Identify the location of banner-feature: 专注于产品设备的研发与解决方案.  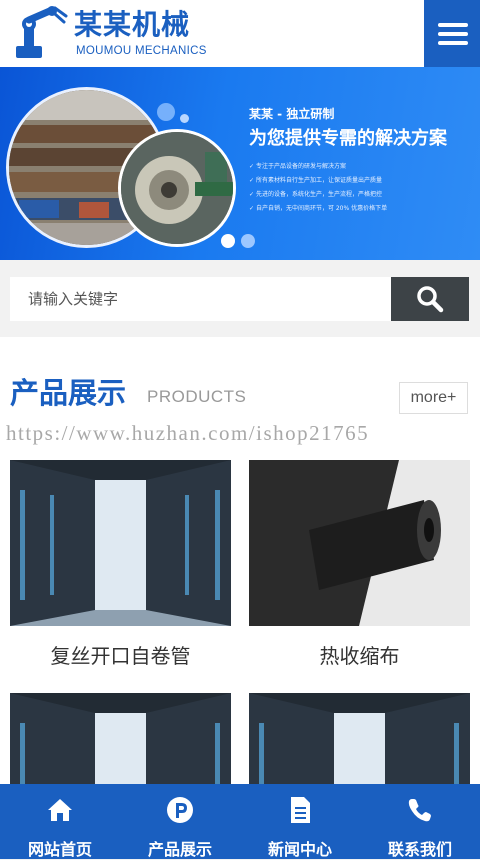
(318, 167).